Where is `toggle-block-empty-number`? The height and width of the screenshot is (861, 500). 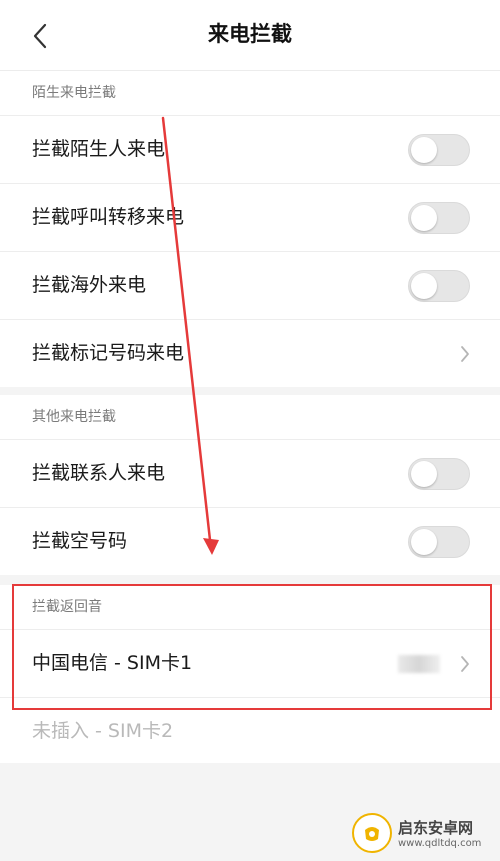
toggle-block-empty-number is located at coordinates (439, 541).